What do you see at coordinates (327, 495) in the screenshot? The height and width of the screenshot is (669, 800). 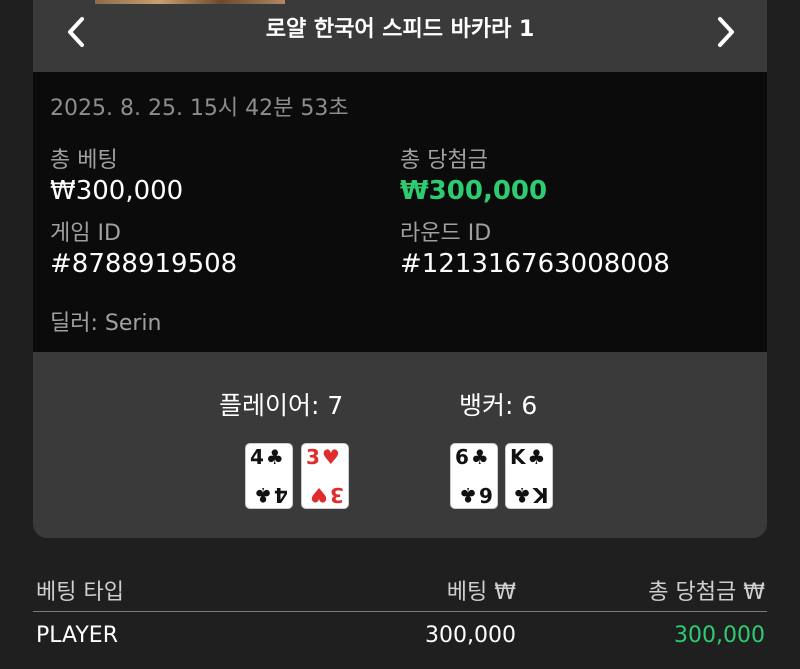 I see `card-rank-bottom: 3♥` at bounding box center [327, 495].